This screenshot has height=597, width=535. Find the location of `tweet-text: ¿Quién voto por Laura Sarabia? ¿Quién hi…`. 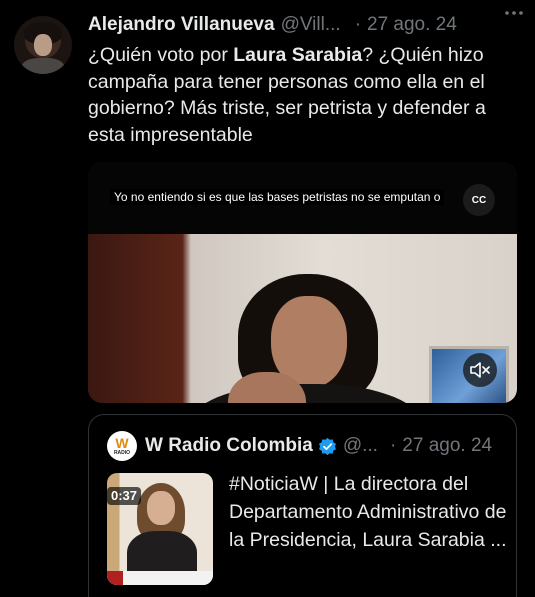

tweet-text: ¿Quién voto por Laura Sarabia? ¿Quién hi… is located at coordinates (308, 95).